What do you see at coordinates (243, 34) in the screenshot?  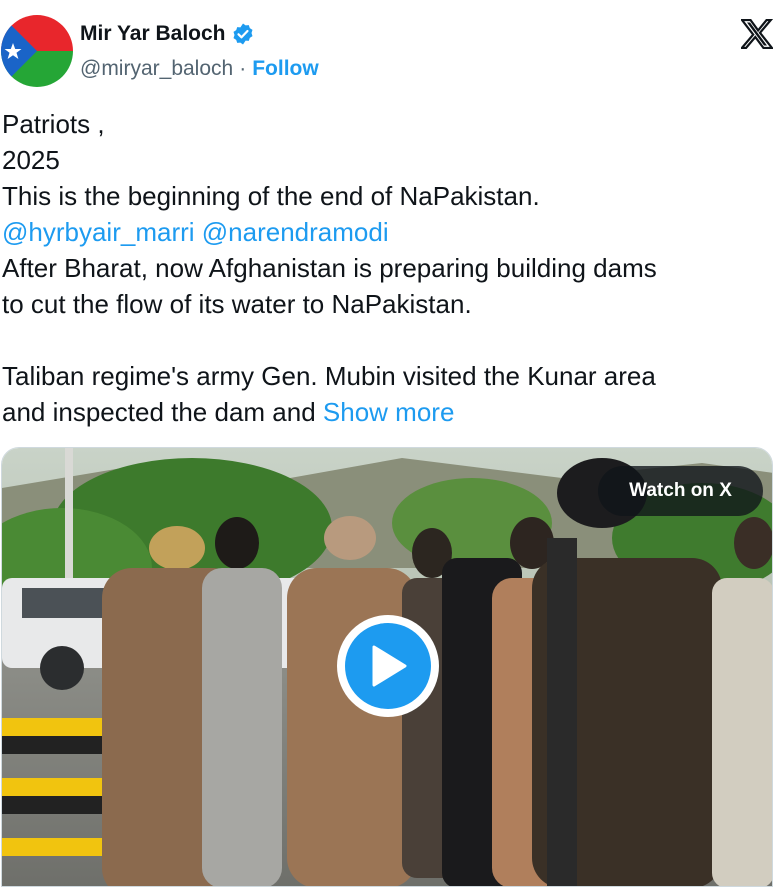 I see `verified-badge-icon` at bounding box center [243, 34].